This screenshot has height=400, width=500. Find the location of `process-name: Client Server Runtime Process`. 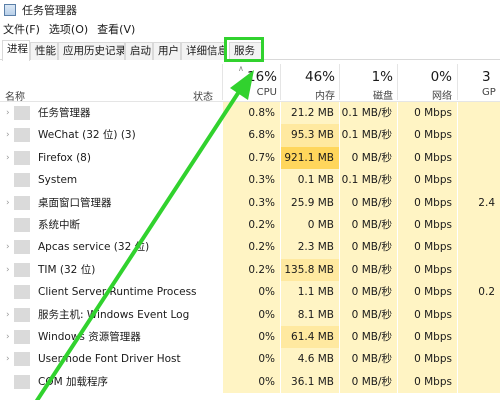

process-name: Client Server Runtime Process is located at coordinates (117, 292).